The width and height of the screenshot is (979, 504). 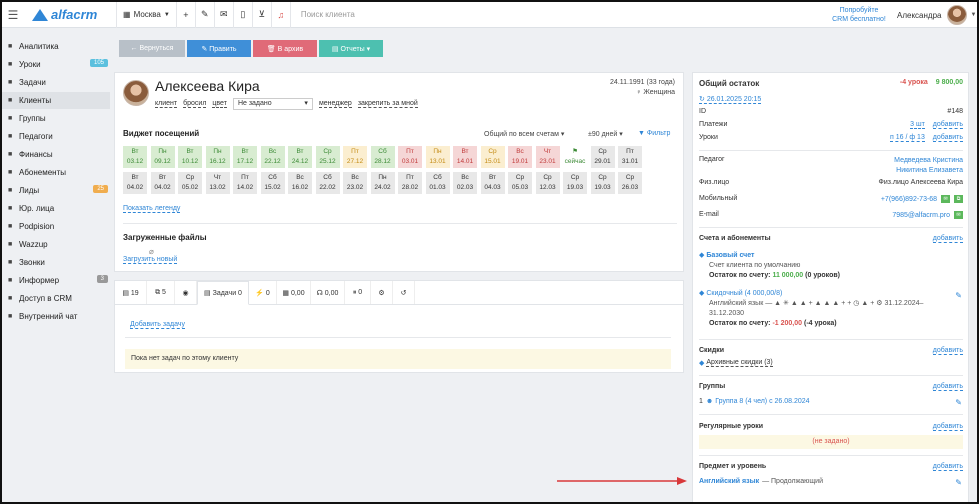 I want to click on visit-cell: Пн 16.12, so click(x=217, y=157).